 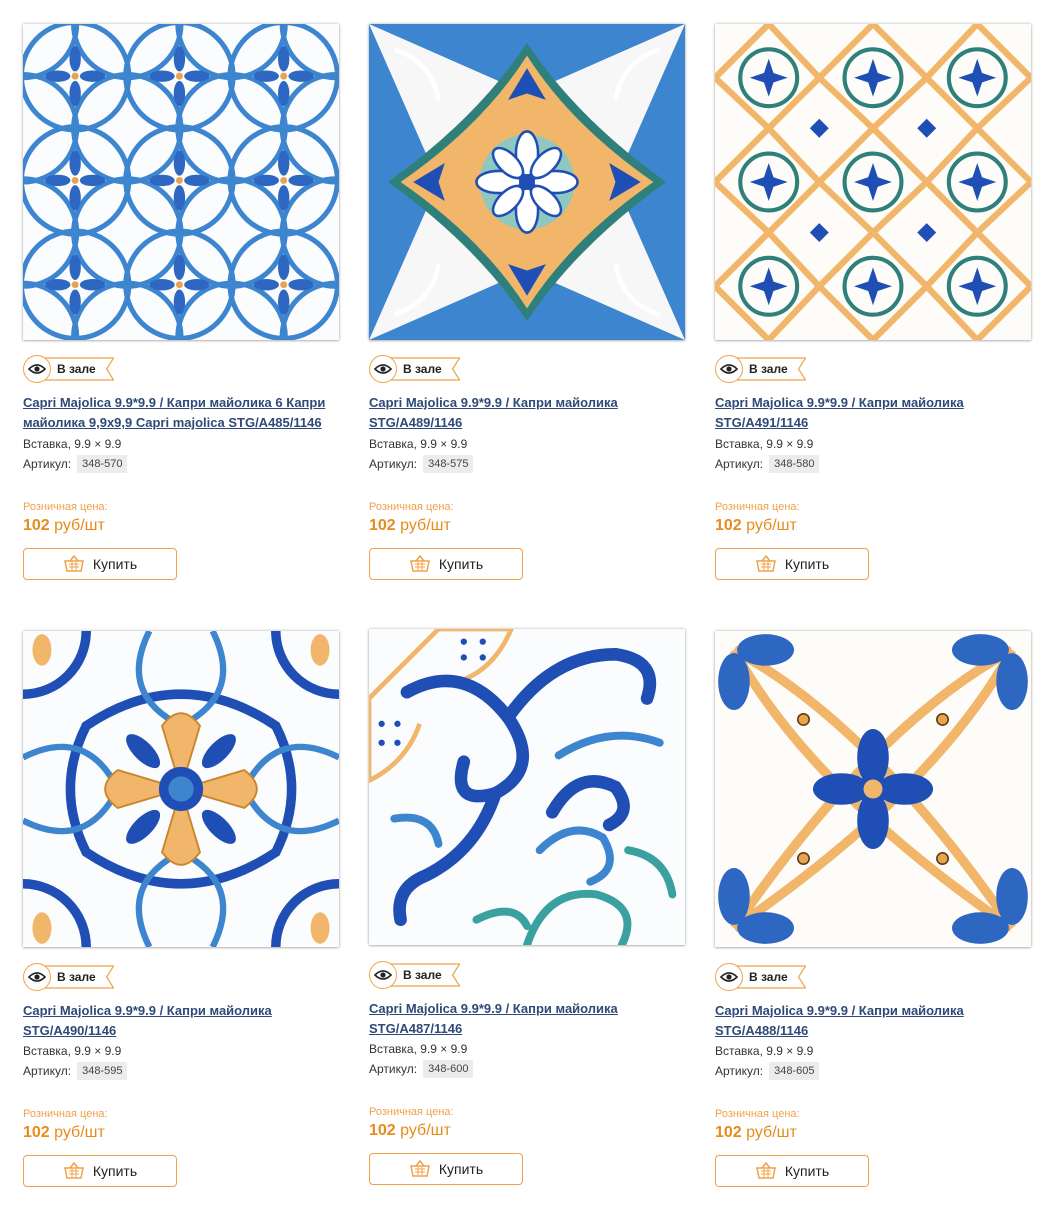 What do you see at coordinates (102, 1071) in the screenshot?
I see `sku-value: 348-595` at bounding box center [102, 1071].